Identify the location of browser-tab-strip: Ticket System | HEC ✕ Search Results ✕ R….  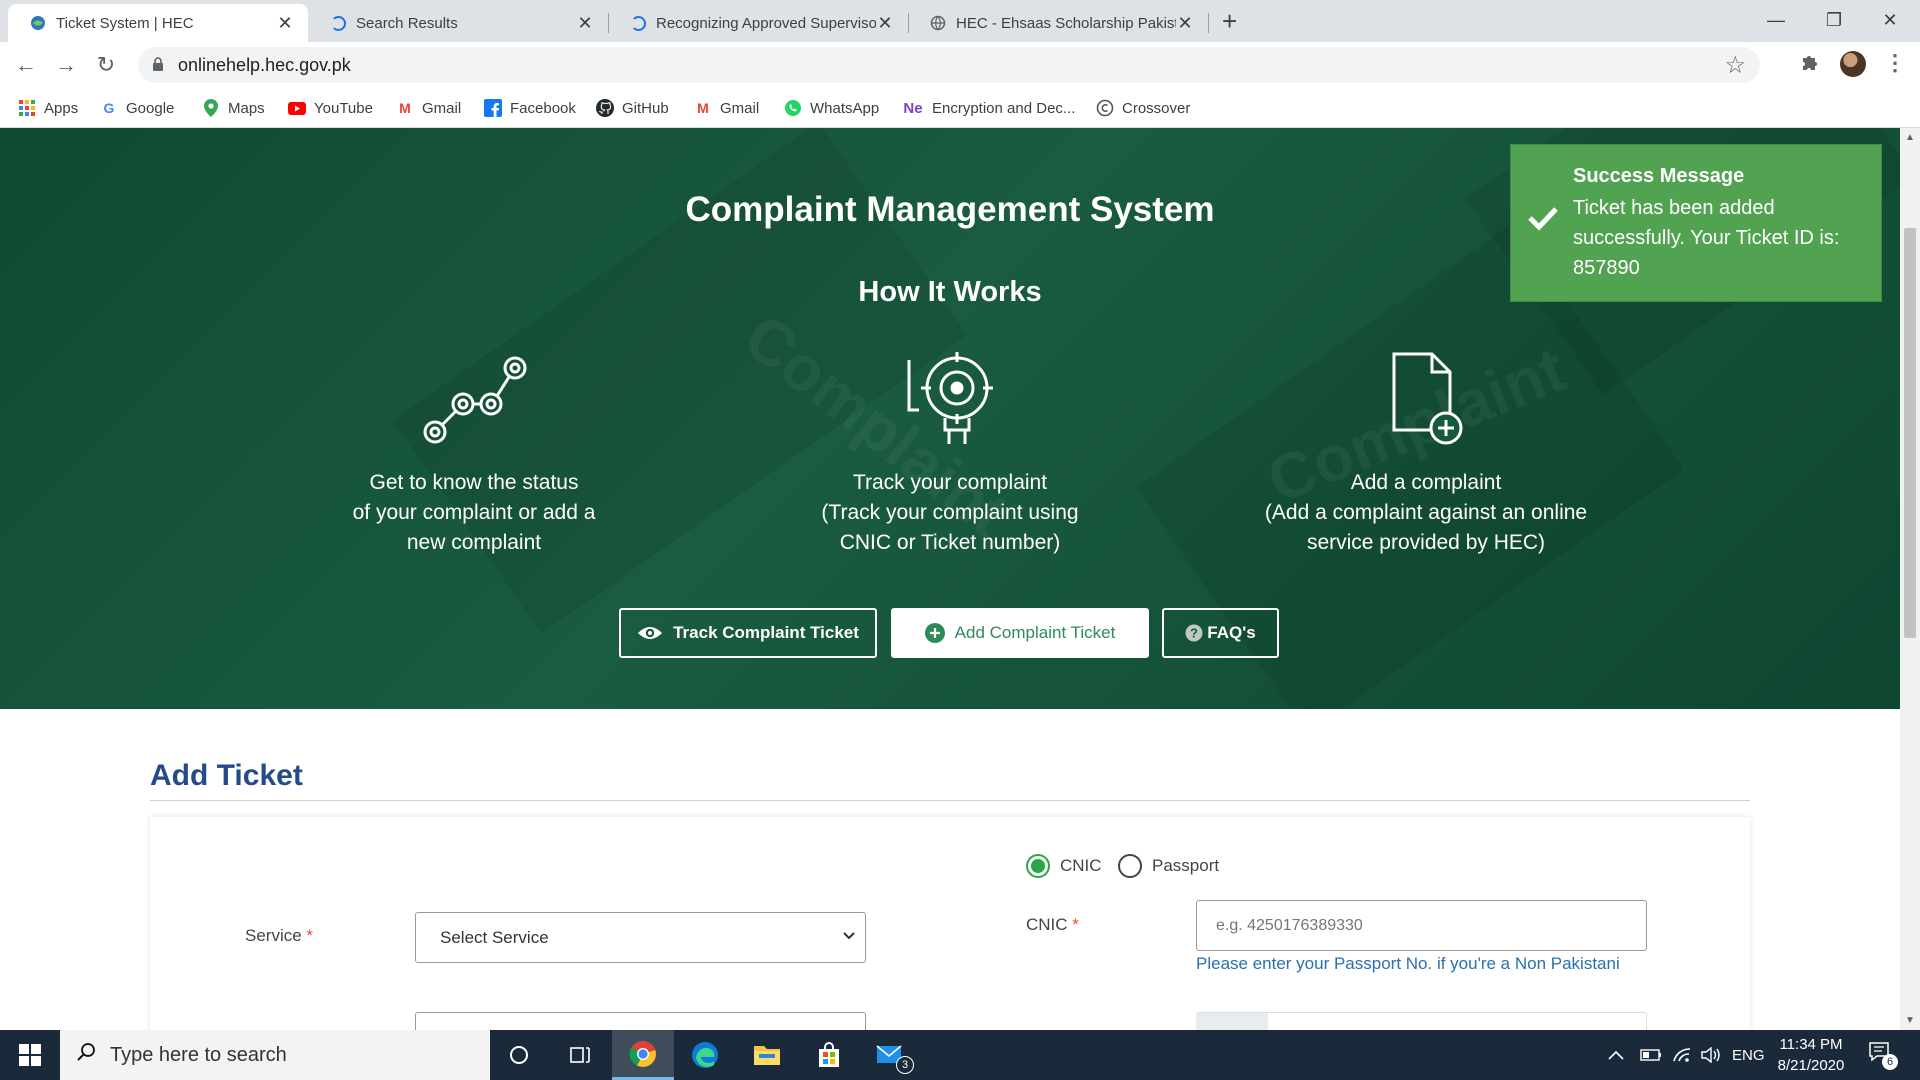
(960, 21).